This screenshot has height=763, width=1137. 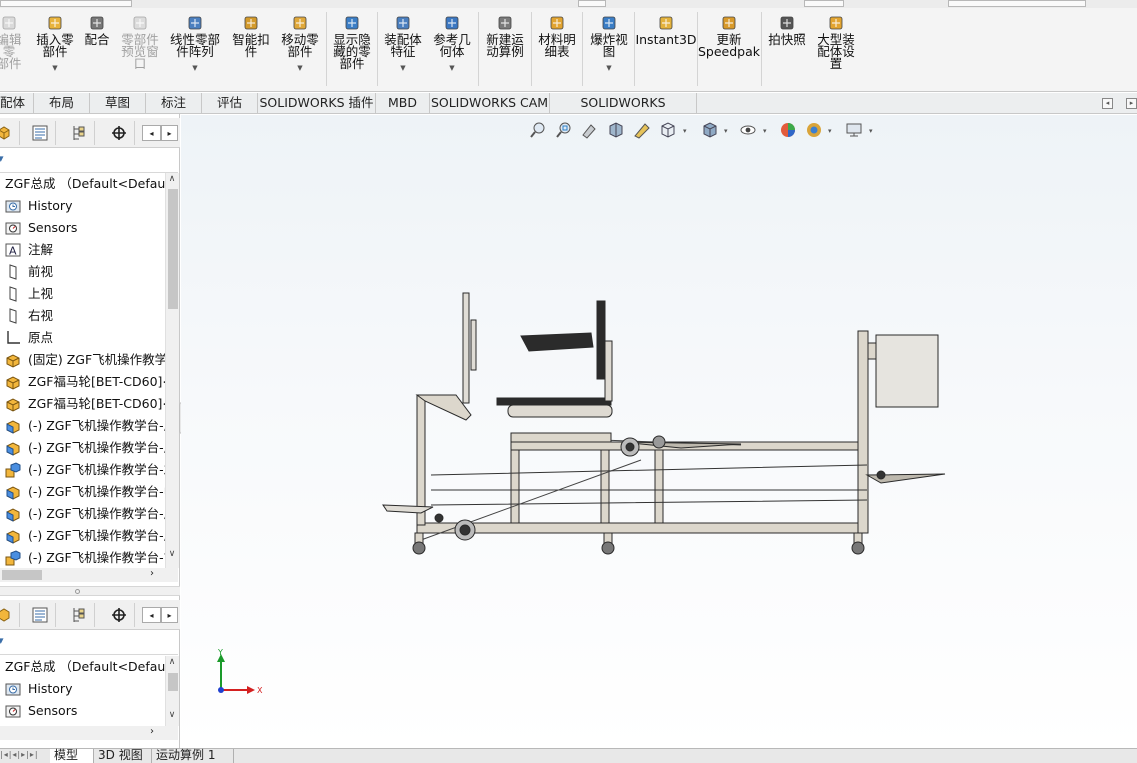 What do you see at coordinates (82, 492) in the screenshot?
I see `tree-node: (-) ZGF飞机操作教学台-中` at bounding box center [82, 492].